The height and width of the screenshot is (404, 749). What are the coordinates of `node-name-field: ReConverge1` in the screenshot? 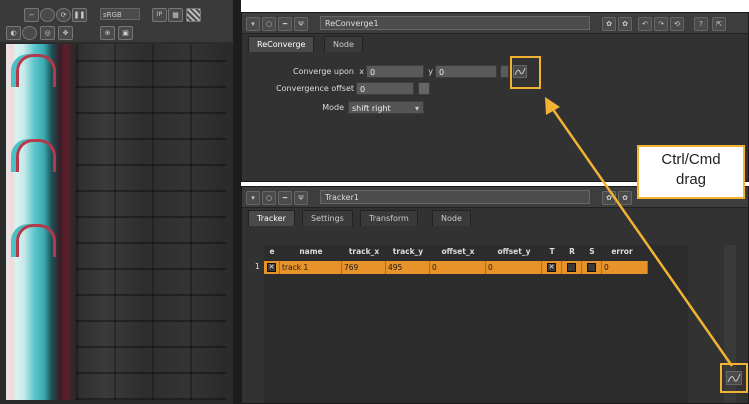 It's located at (455, 23).